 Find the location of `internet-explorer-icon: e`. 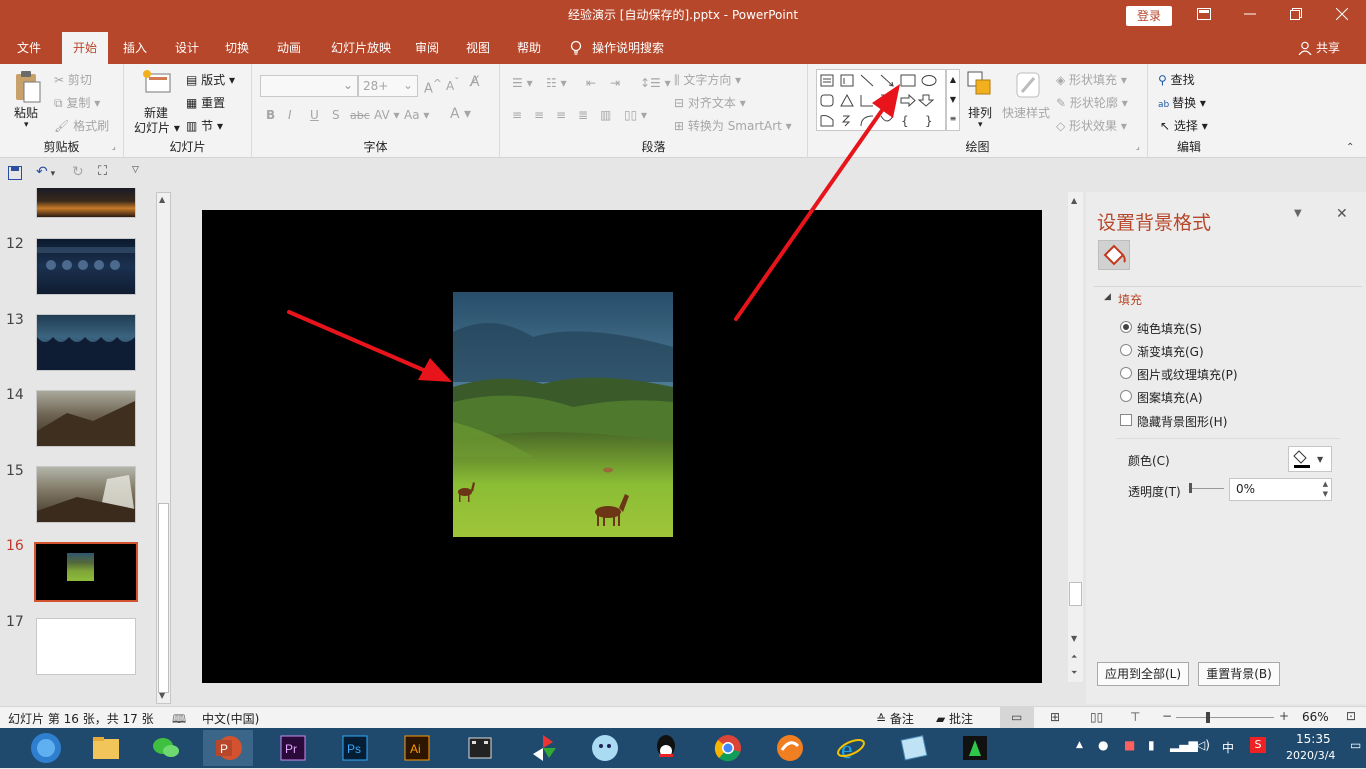

internet-explorer-icon: e is located at coordinates (851, 748).